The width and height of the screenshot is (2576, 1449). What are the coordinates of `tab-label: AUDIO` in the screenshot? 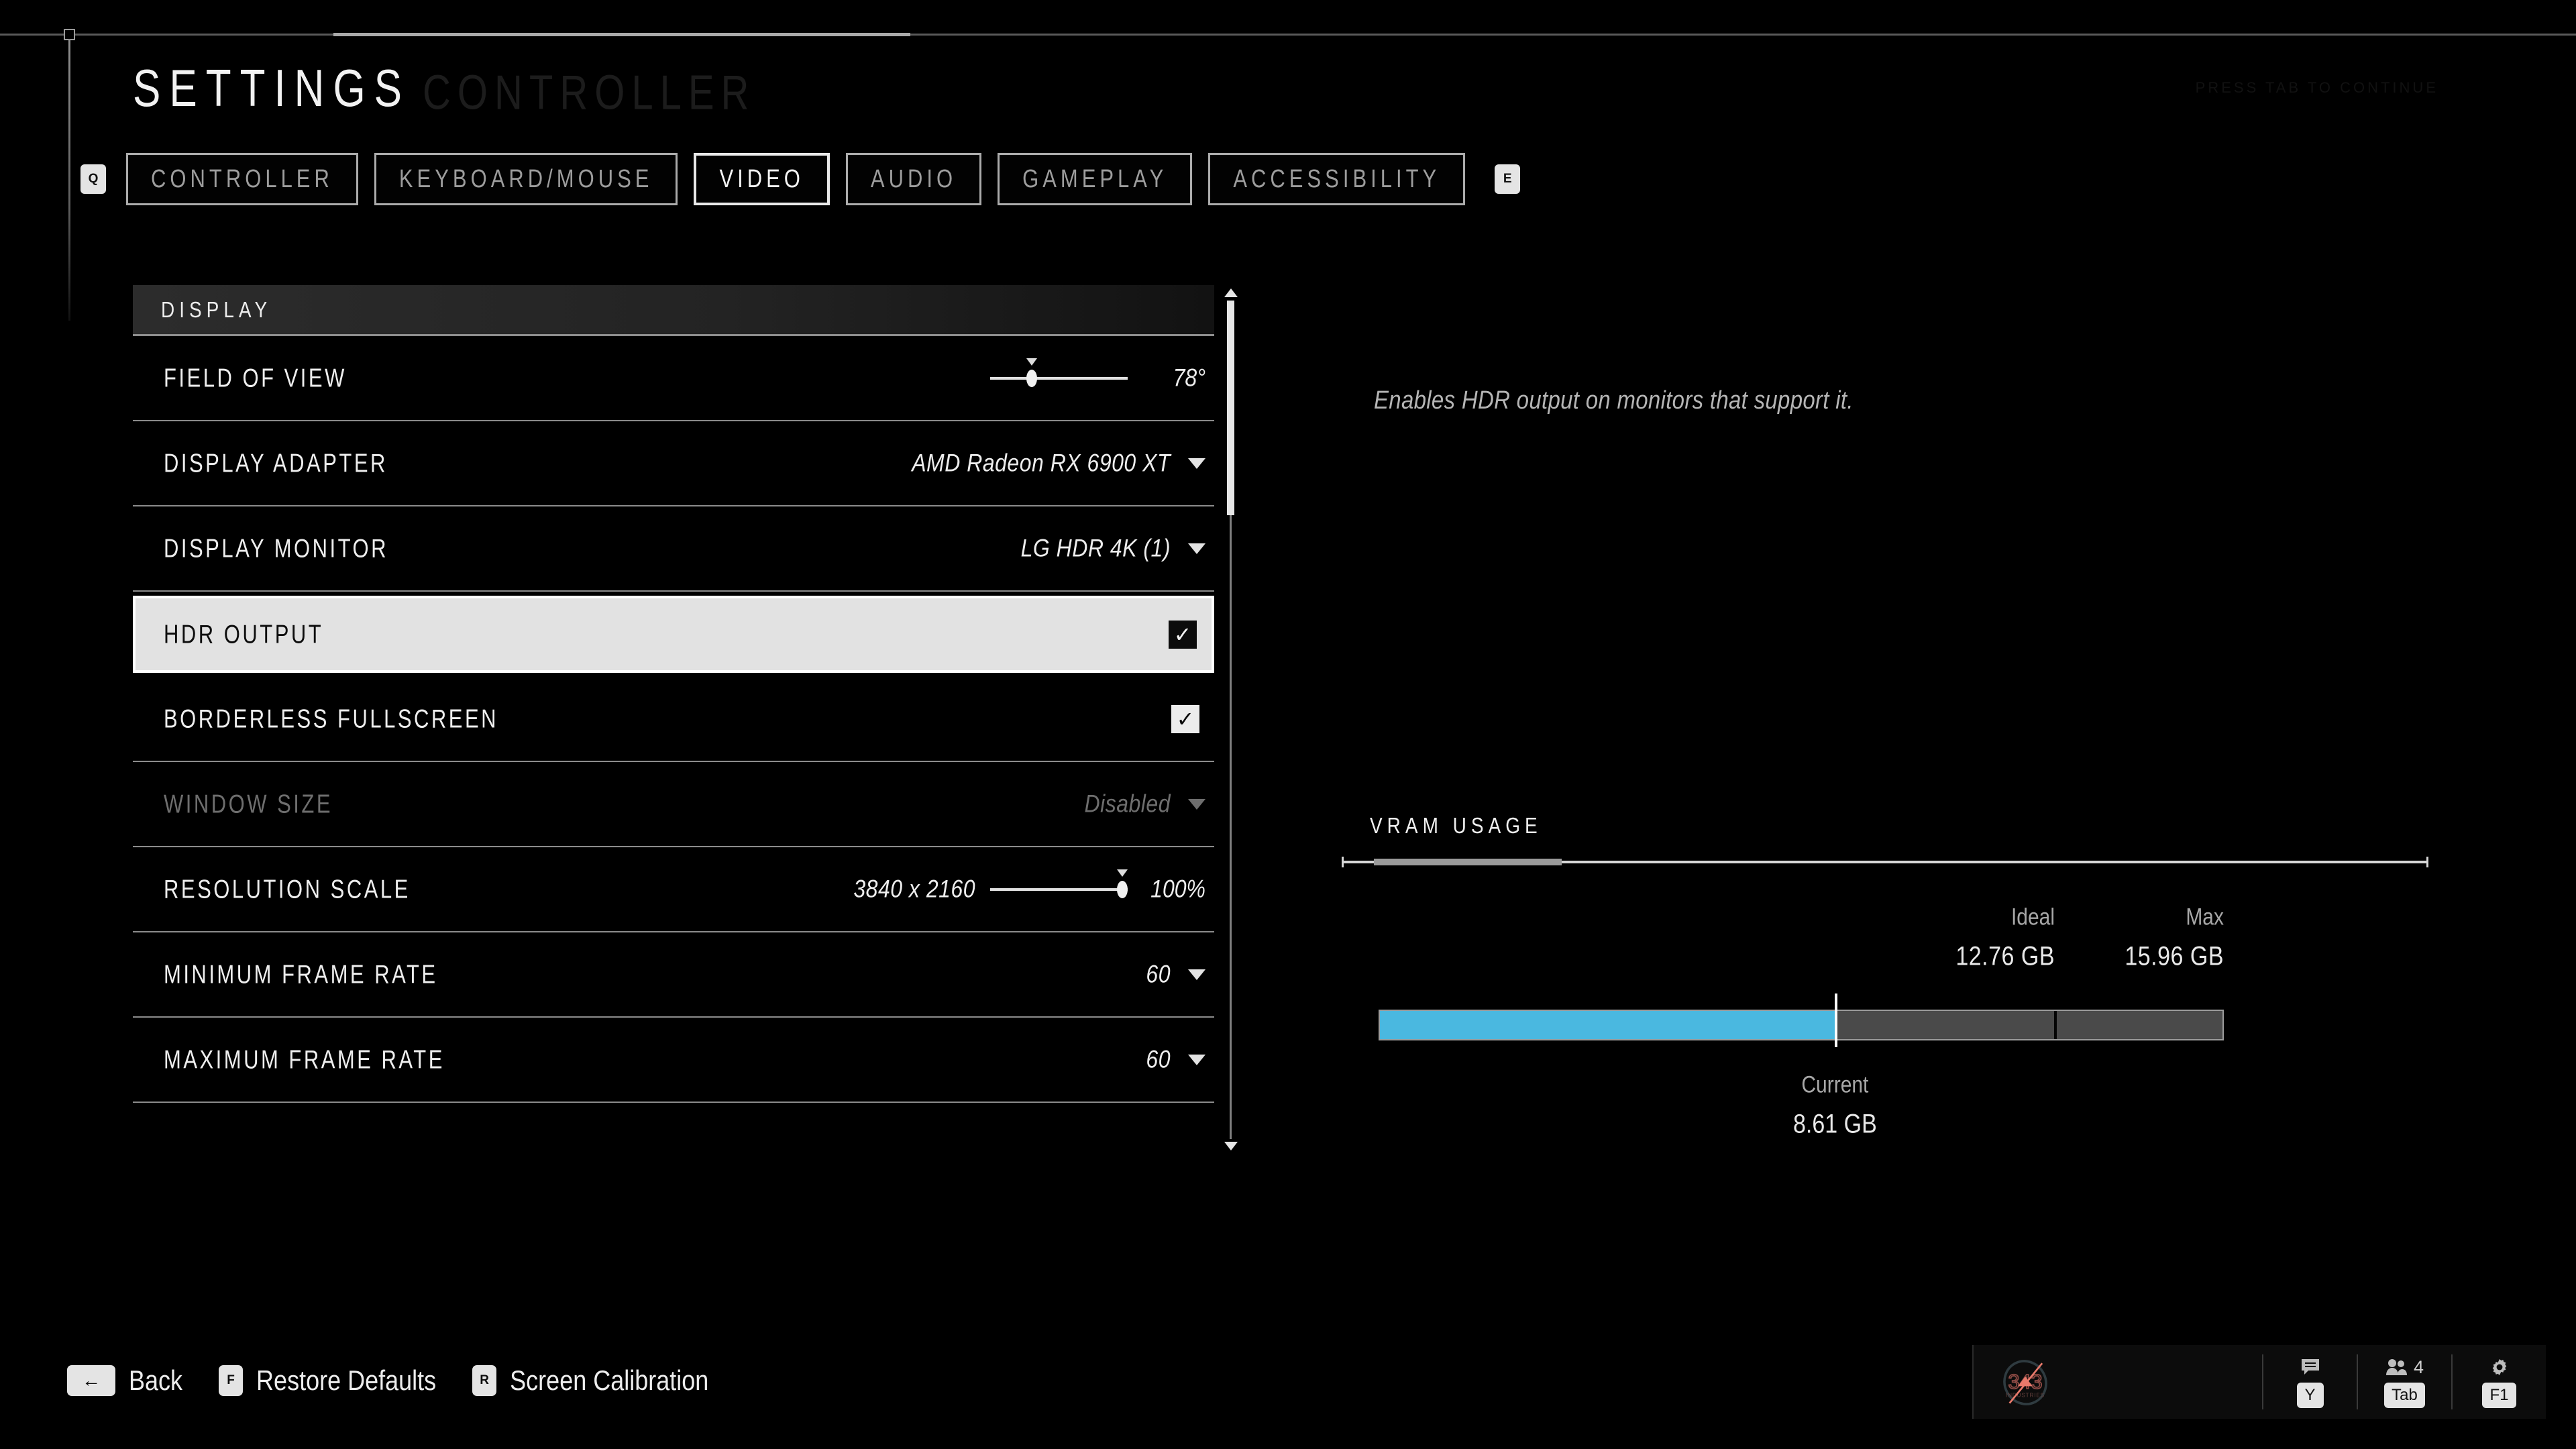 It's located at (913, 178).